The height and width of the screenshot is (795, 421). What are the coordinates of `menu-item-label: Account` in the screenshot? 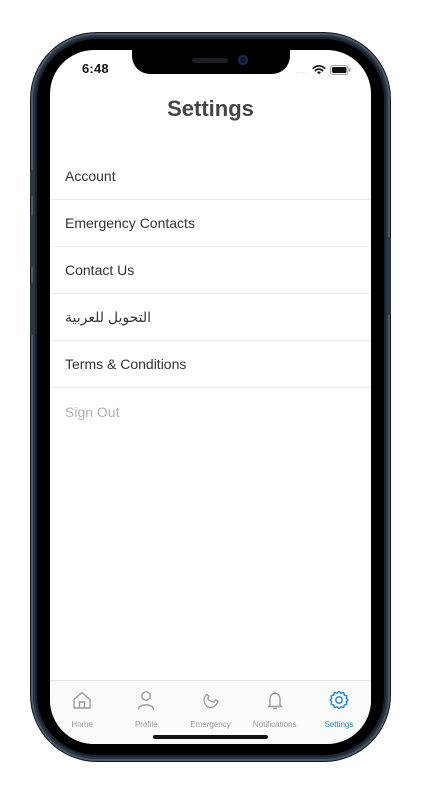 It's located at (90, 176).